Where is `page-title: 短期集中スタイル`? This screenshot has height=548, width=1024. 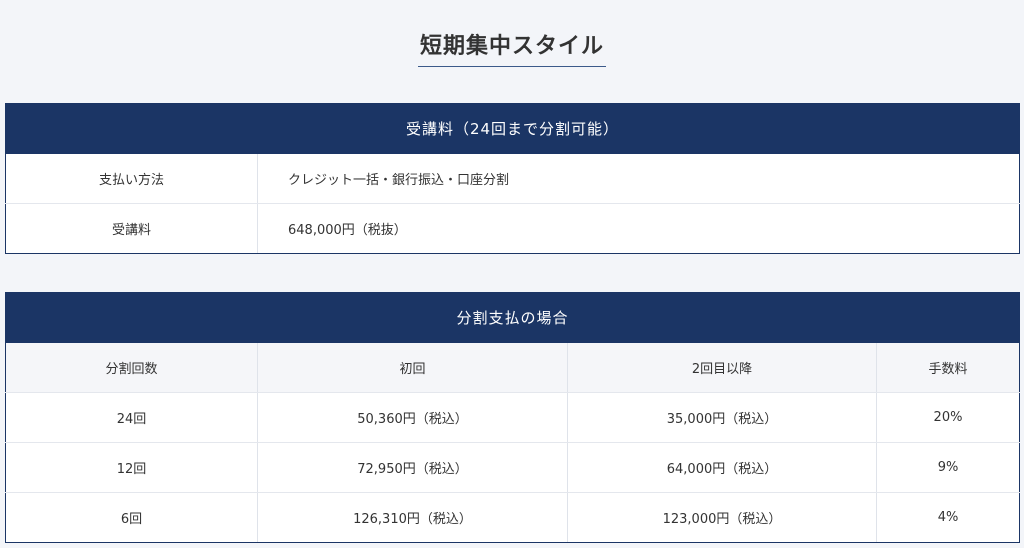
page-title: 短期集中スタイル is located at coordinates (511, 47).